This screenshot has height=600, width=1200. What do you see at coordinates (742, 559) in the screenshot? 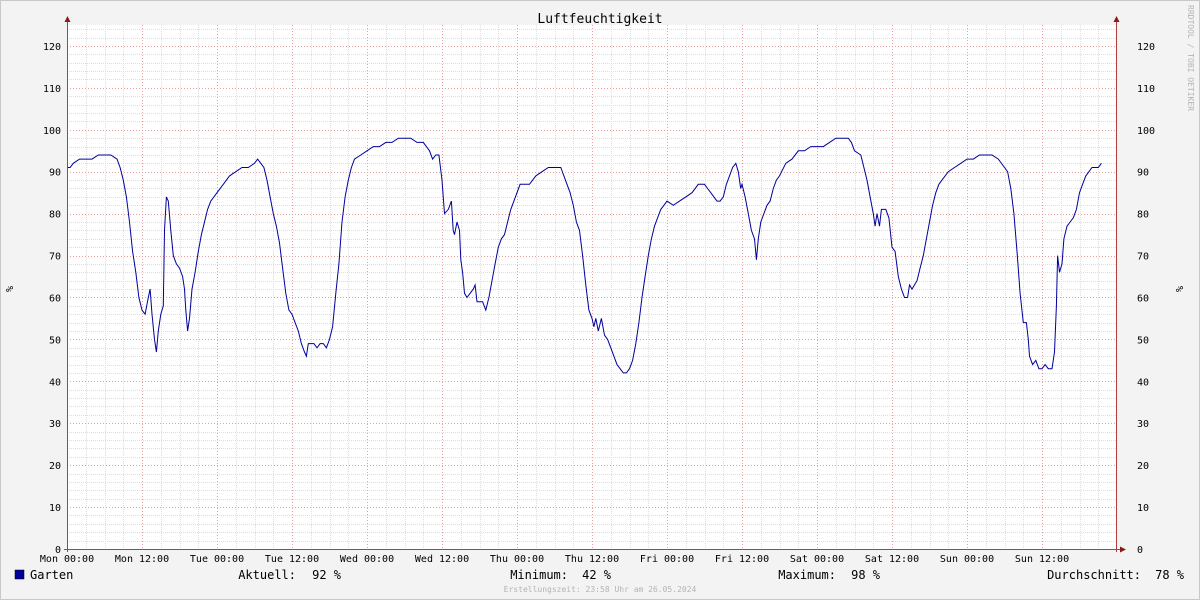
I see `x-tick-label: Fri 12:00` at bounding box center [742, 559].